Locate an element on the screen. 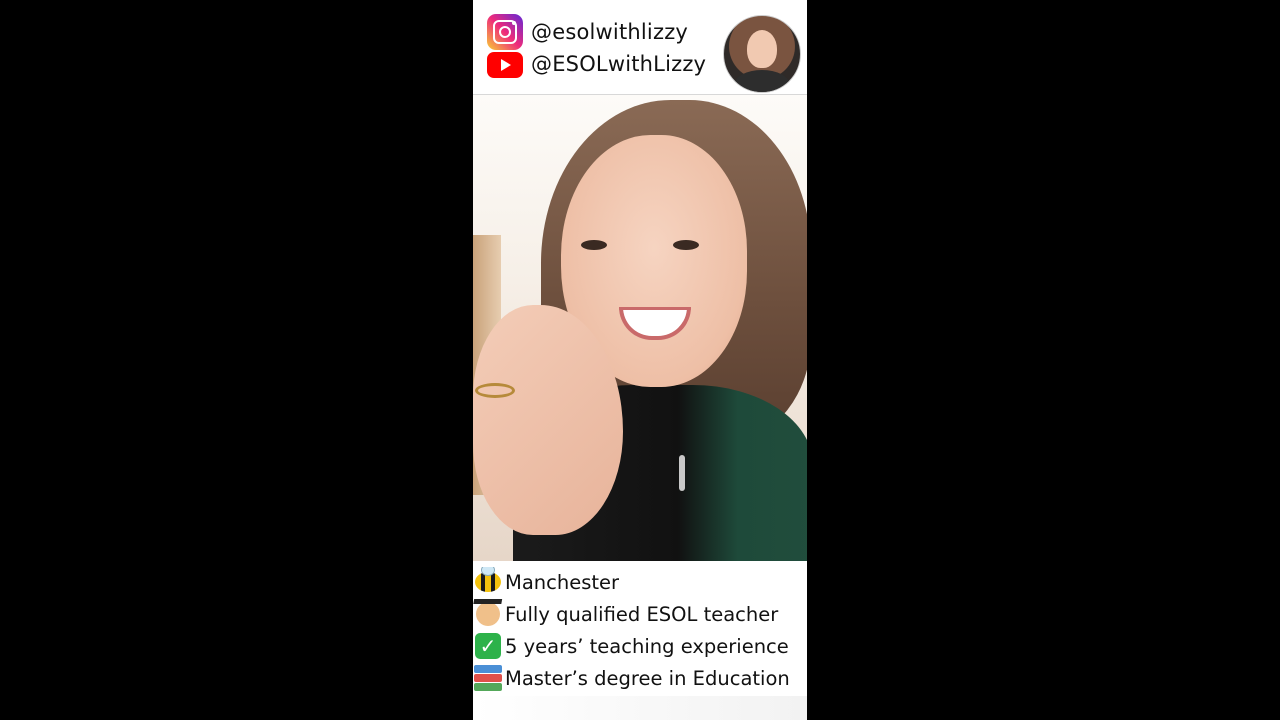  list-item: Fully qualified ESOL teacher is located at coordinates (640, 614).